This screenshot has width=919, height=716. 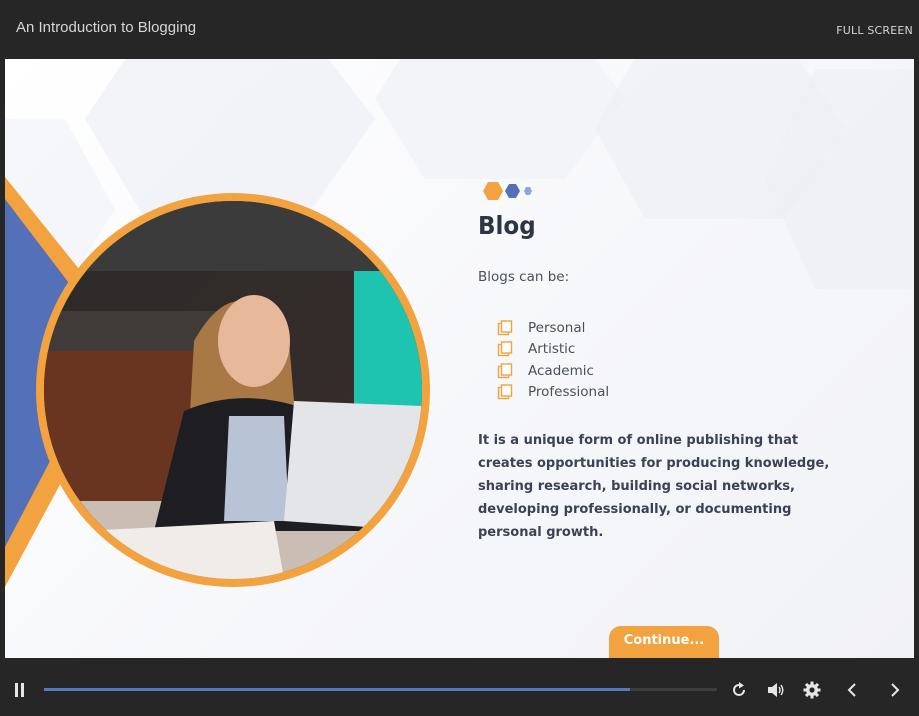 I want to click on progress-bar, so click(x=380, y=689).